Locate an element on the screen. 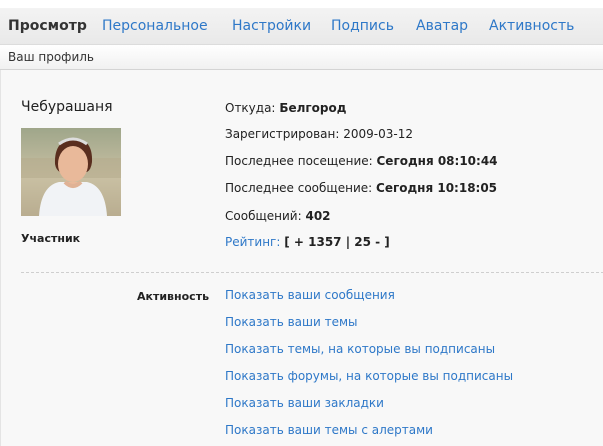  tab-signature: Подпись is located at coordinates (362, 26).